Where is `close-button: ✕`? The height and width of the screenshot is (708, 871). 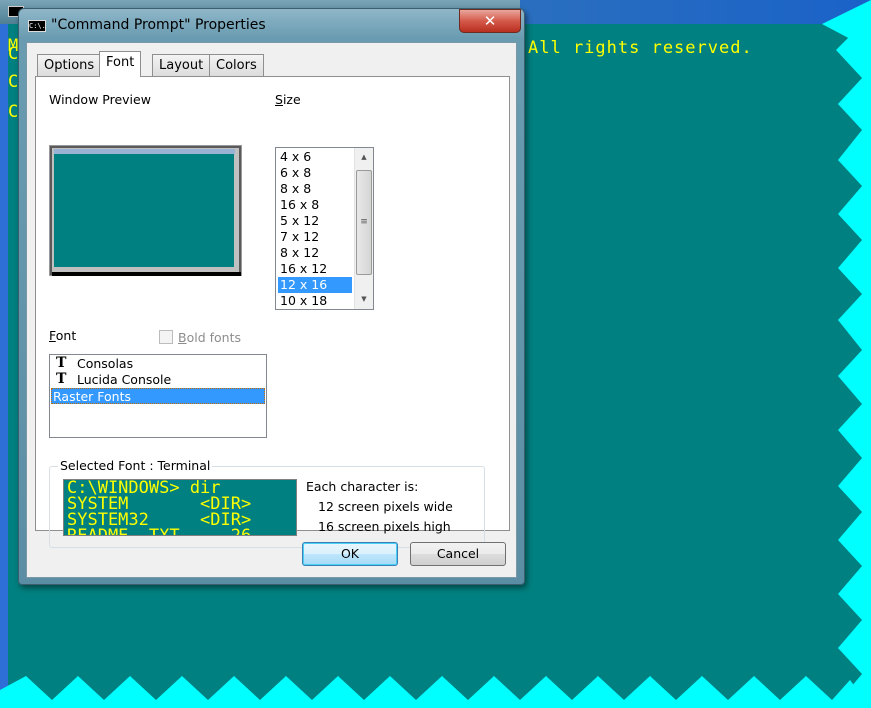 close-button: ✕ is located at coordinates (490, 21).